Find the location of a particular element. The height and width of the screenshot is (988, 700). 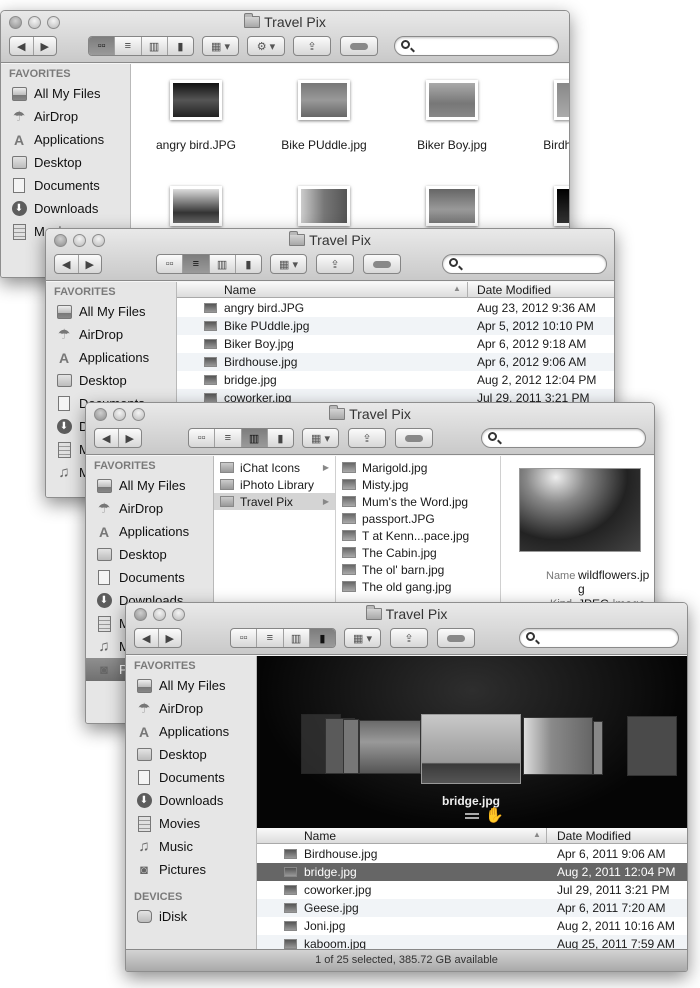

table-row: Birdhouse.jpg Apr 6, 2012 9:06 AM is located at coordinates (395, 362).